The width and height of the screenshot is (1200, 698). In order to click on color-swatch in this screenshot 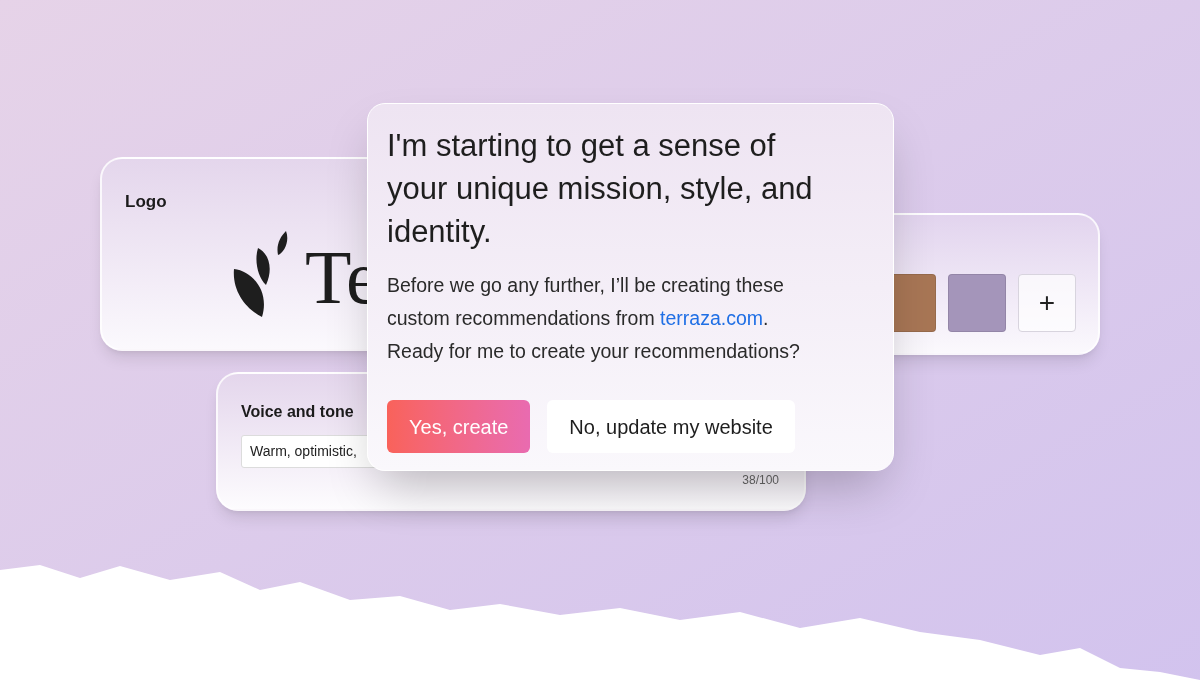, I will do `click(977, 303)`.